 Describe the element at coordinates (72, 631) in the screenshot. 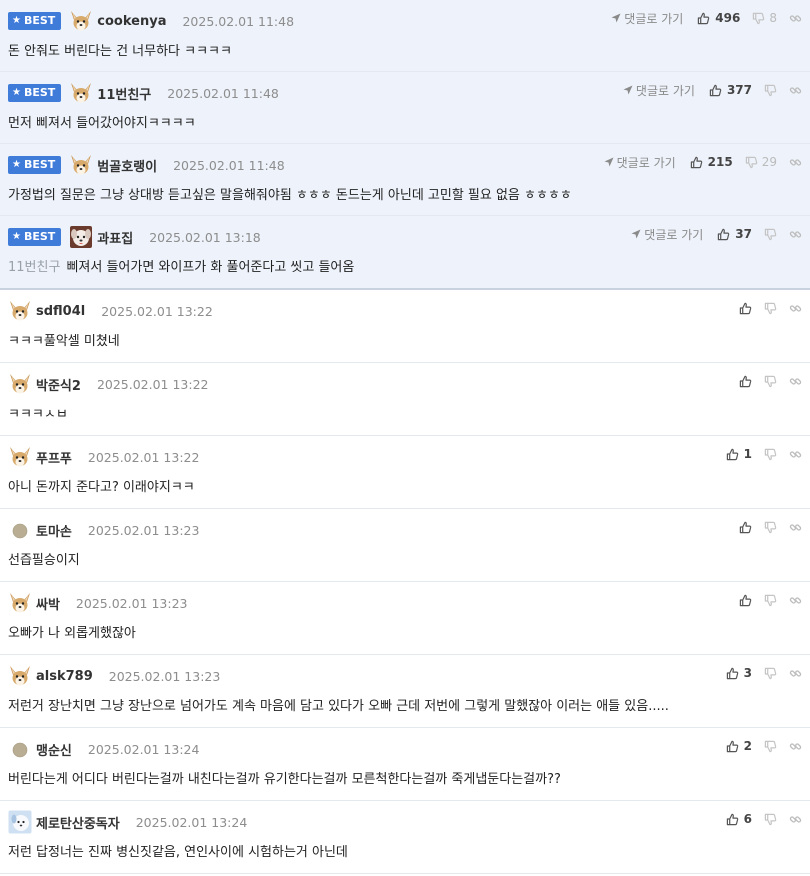

I see `comment-text-row: 오빠가 나 외롭게했잖아` at that location.